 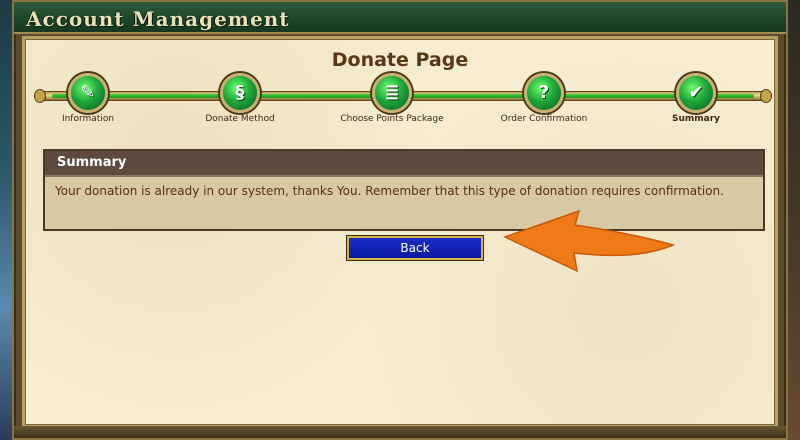 I want to click on list-scroll-icon: ≣, so click(x=392, y=93).